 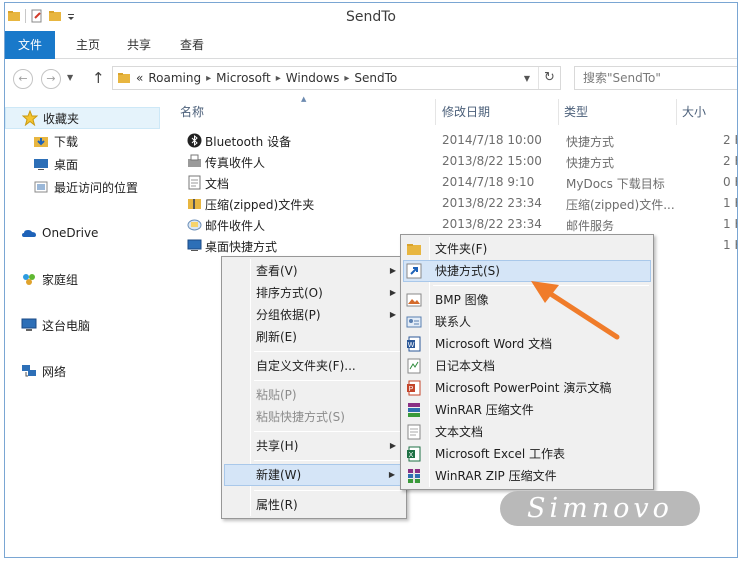 What do you see at coordinates (615, 184) in the screenshot?
I see `file-type: MyDocs 下载目标` at bounding box center [615, 184].